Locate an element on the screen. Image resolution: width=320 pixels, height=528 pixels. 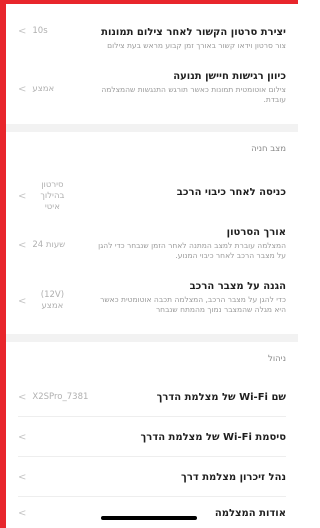
setting-value-area: < סירטון בהילוך איטי is located at coordinates (52, 196).